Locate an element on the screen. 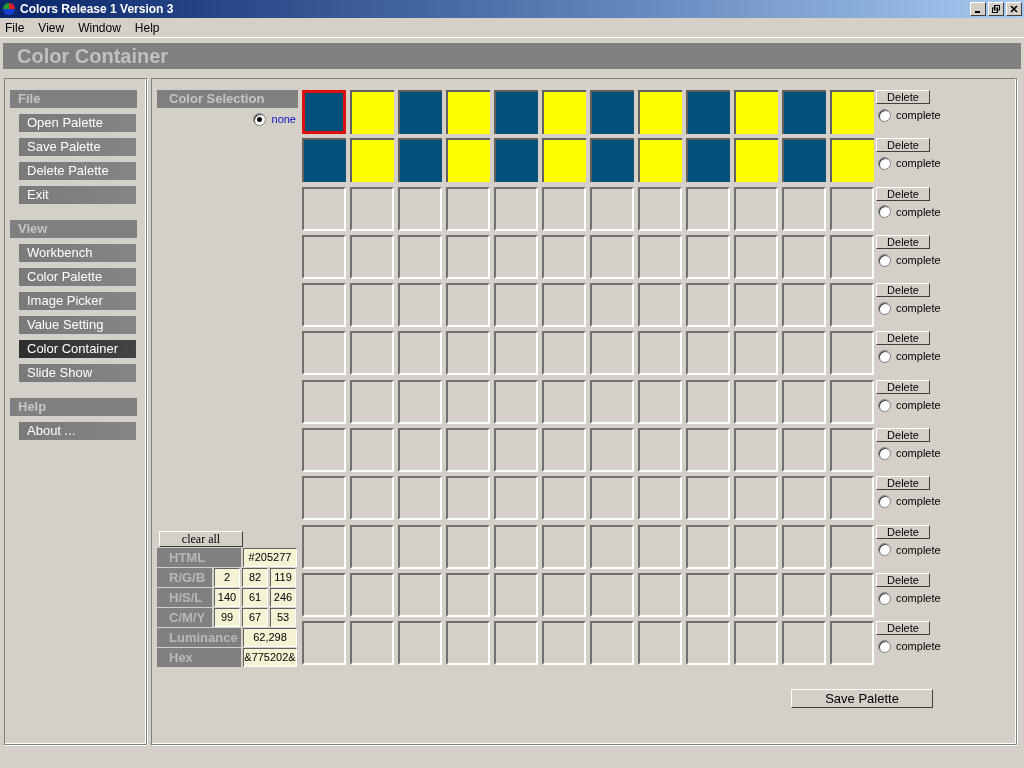 The width and height of the screenshot is (1024, 768). sidebar-item: Value Setting is located at coordinates (77, 325).